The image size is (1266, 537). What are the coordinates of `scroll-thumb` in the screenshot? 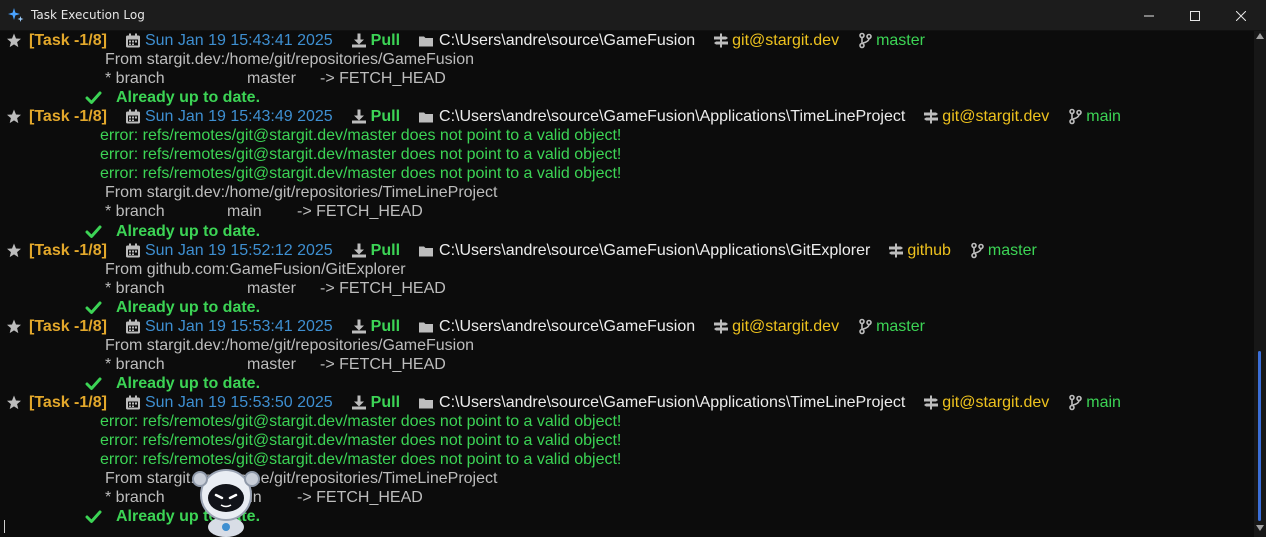 It's located at (1259, 436).